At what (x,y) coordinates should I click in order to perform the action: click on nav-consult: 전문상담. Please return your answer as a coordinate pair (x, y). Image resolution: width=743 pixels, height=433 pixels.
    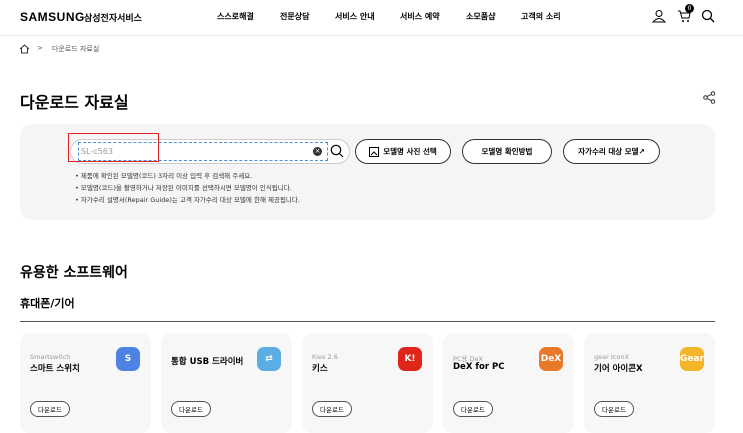
    Looking at the image, I should click on (294, 16).